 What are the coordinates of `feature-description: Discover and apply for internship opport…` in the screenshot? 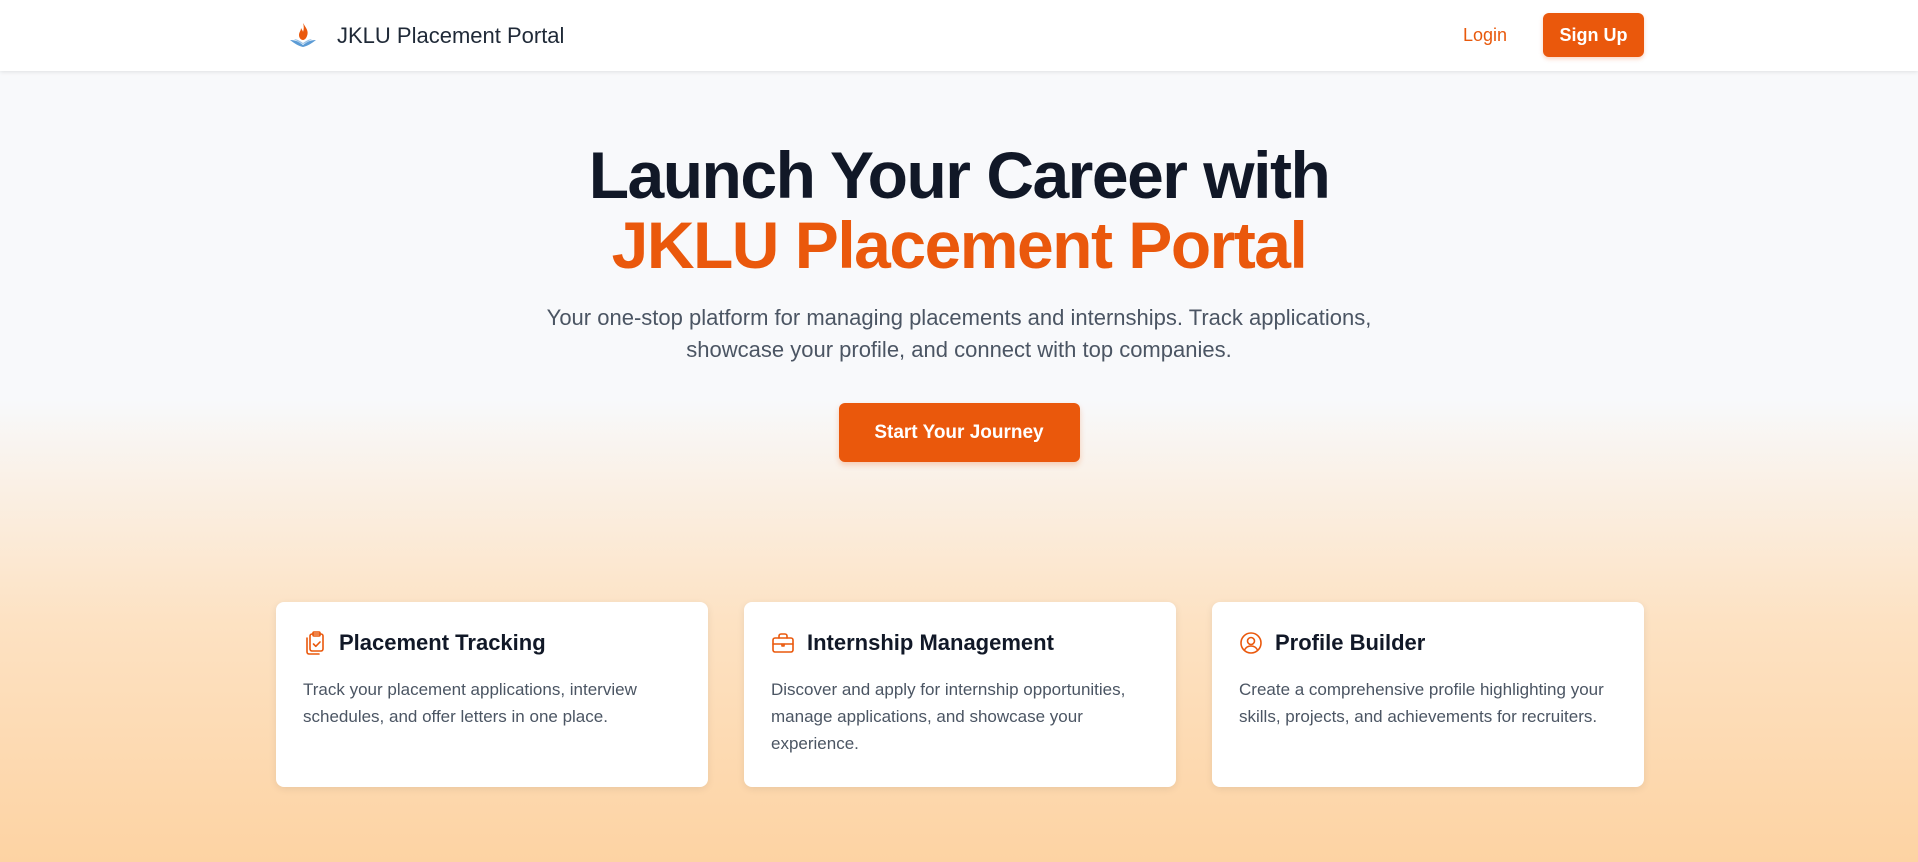 It's located at (948, 716).